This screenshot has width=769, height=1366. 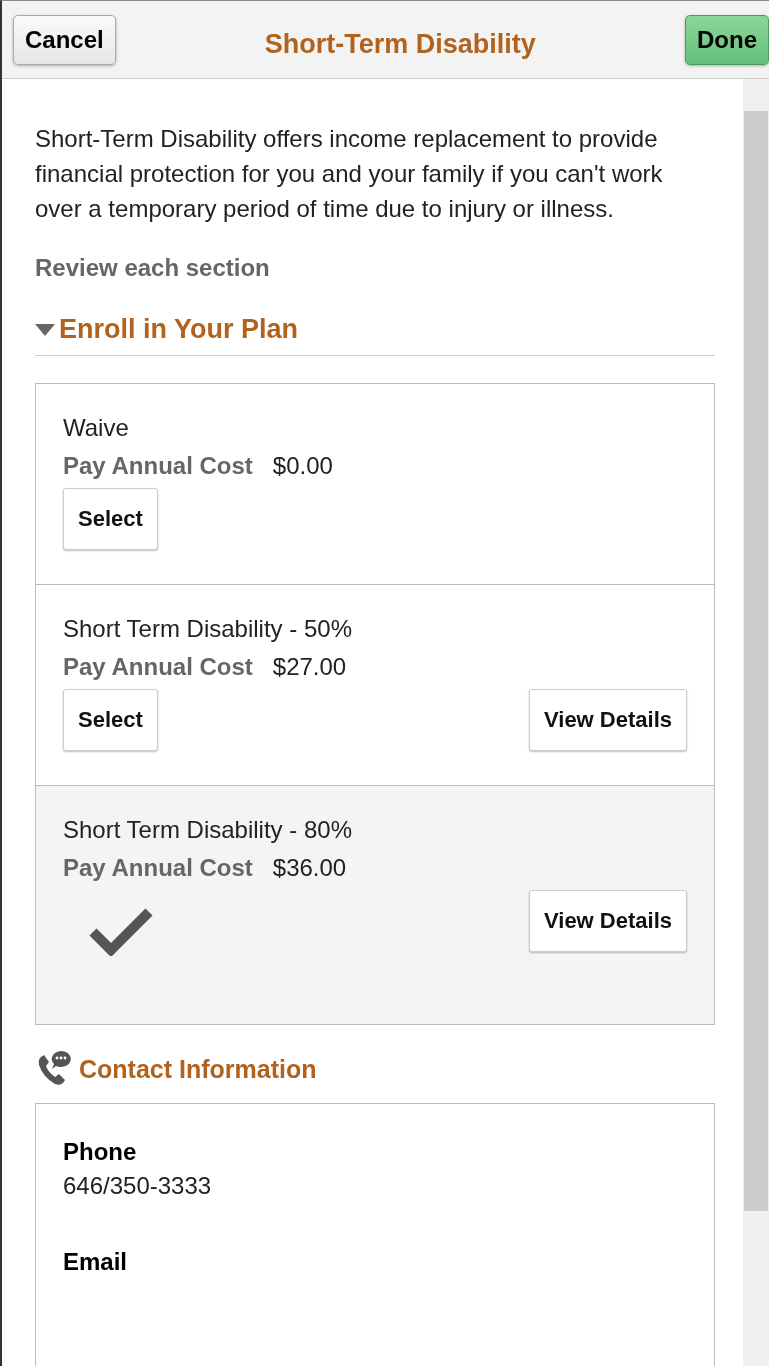 What do you see at coordinates (756, 661) in the screenshot?
I see `scrollbar-thumb` at bounding box center [756, 661].